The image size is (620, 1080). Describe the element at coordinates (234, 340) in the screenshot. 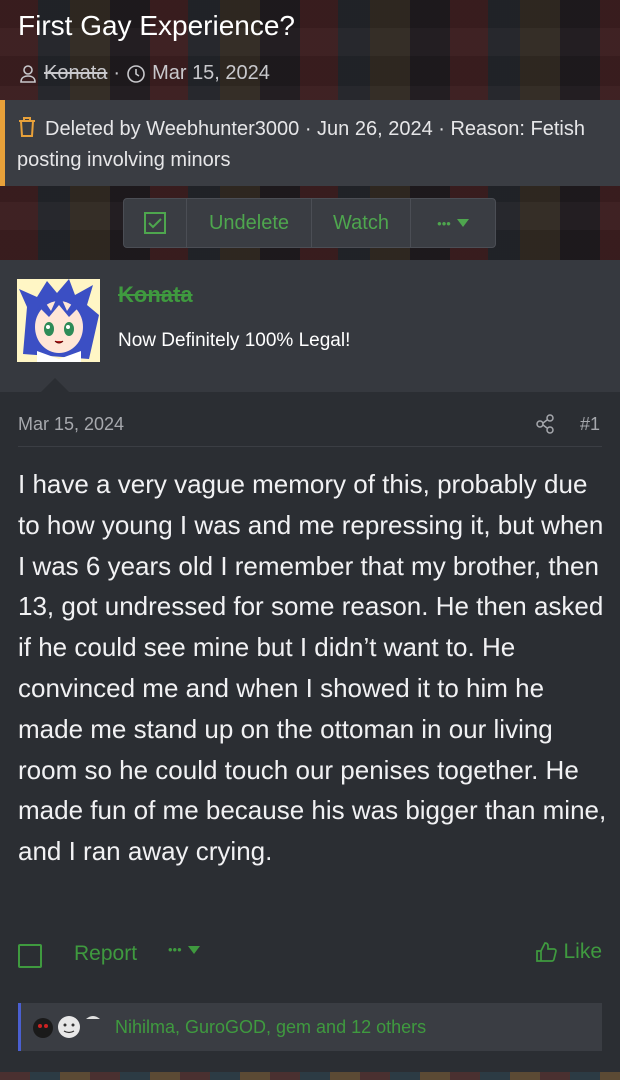

I see `user-title: Now Definitely 100% Legal!` at that location.